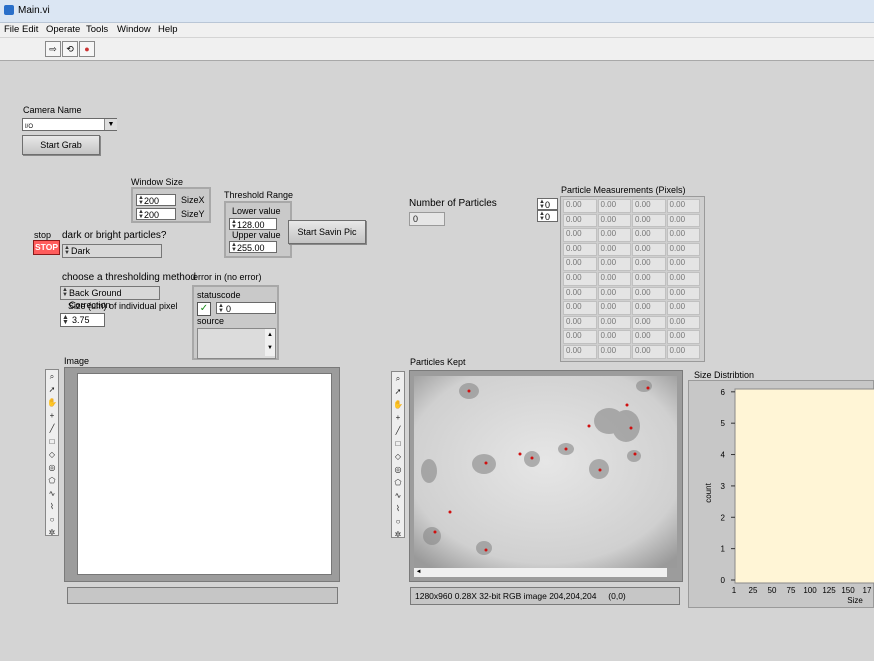 The height and width of the screenshot is (661, 874). What do you see at coordinates (110, 124) in the screenshot?
I see `chevron-down-icon: ▼` at bounding box center [110, 124].